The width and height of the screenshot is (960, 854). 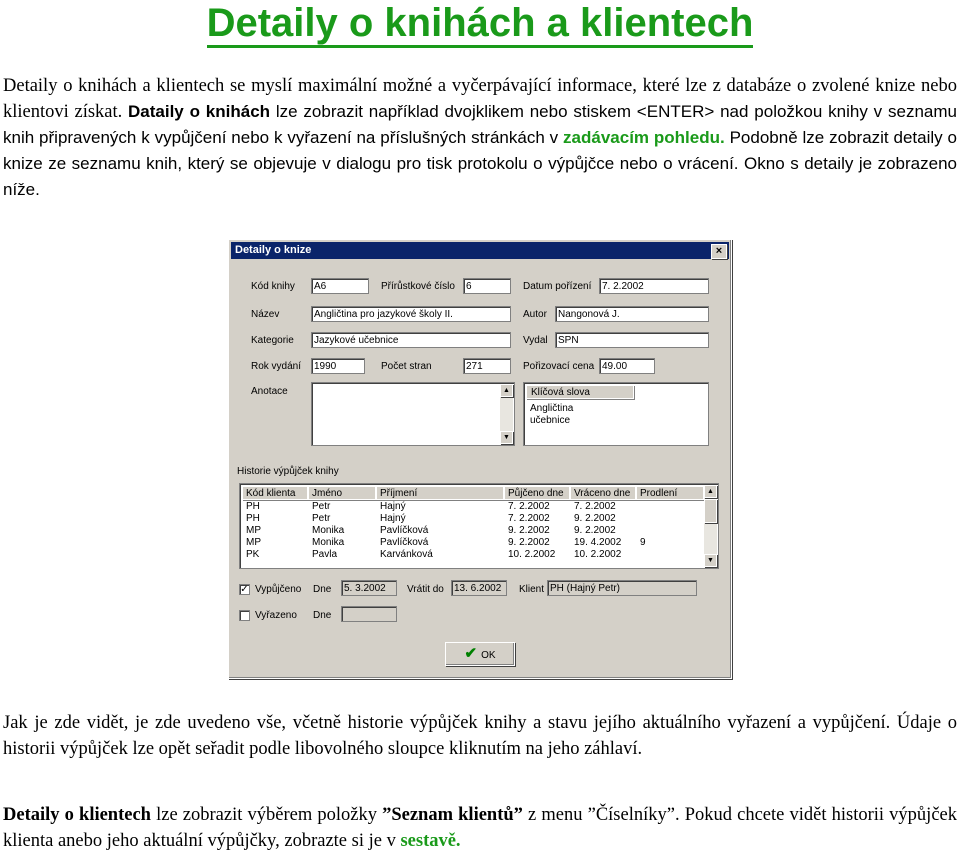 I want to click on table-cell: 9, so click(x=643, y=543).